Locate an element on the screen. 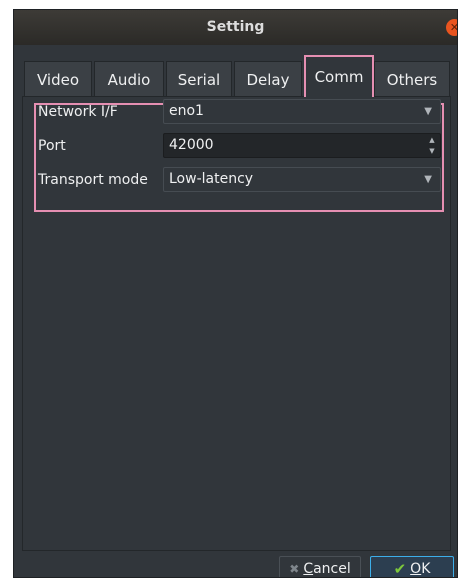  tab-comm: Comm is located at coordinates (339, 76).